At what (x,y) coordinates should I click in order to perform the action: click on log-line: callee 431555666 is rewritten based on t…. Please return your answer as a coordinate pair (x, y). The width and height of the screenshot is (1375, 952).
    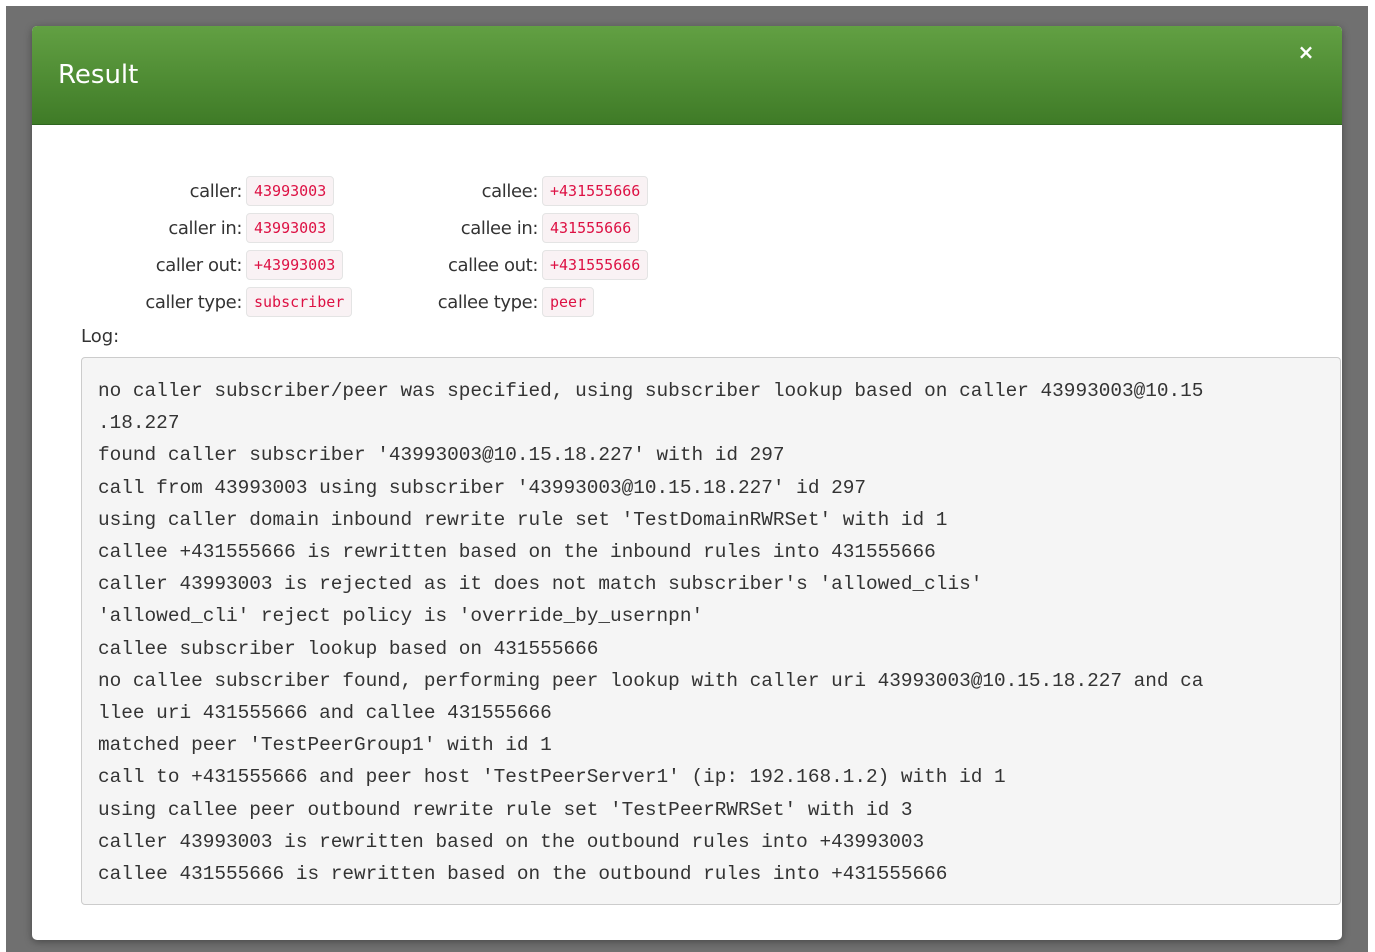
    Looking at the image, I should click on (523, 874).